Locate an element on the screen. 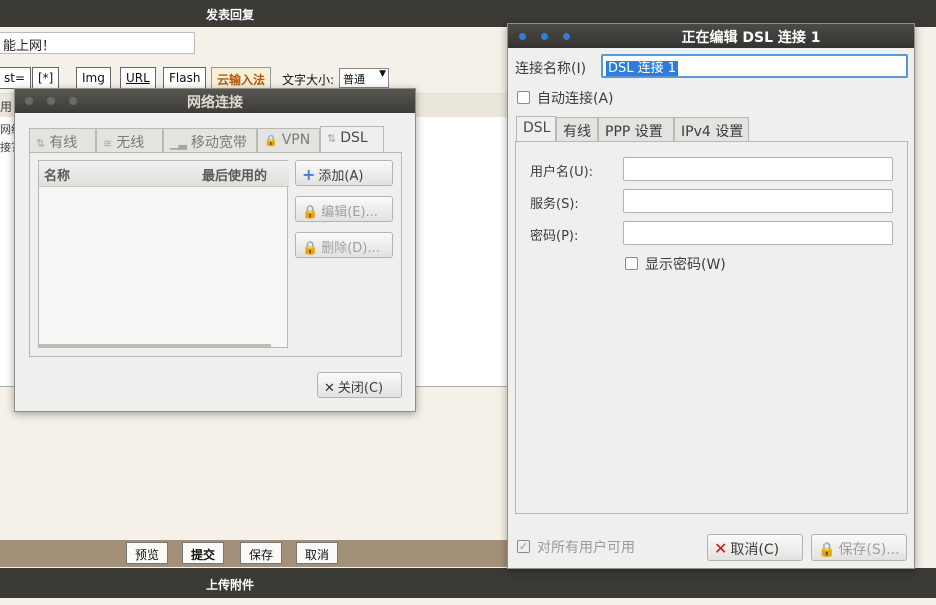 The width and height of the screenshot is (936, 605). all-users-label: 对所有用户可用 is located at coordinates (586, 548).